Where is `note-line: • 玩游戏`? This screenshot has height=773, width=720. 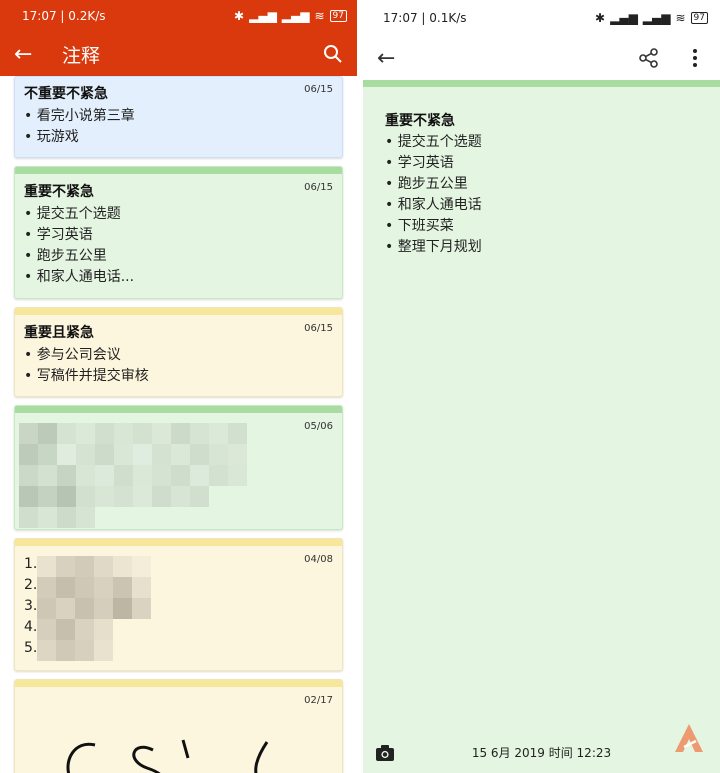 note-line: • 玩游戏 is located at coordinates (51, 137).